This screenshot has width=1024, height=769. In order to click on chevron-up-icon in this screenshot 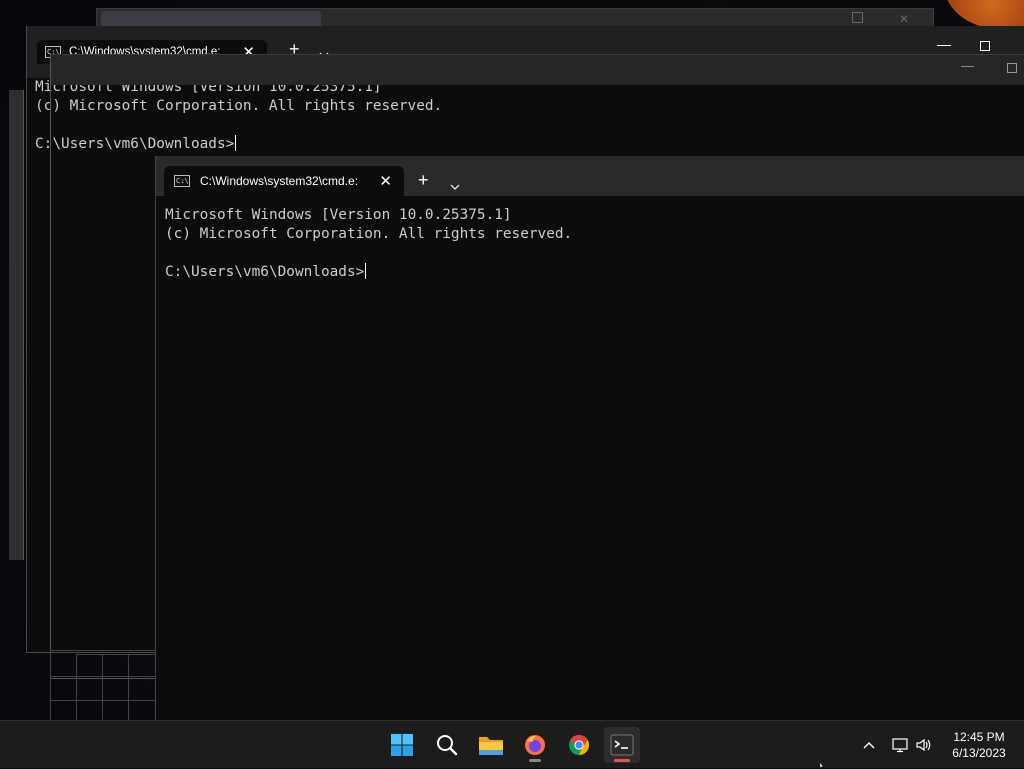, I will do `click(869, 745)`.